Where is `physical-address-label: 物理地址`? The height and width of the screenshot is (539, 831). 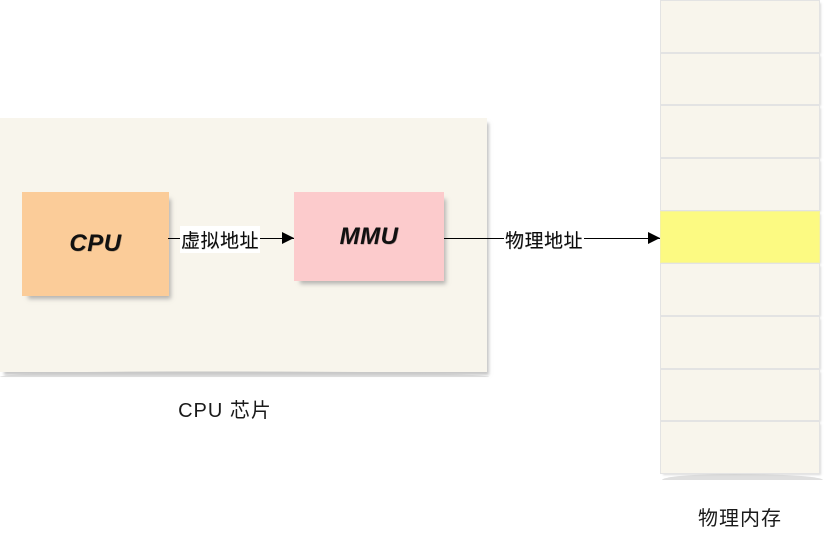 physical-address-label: 物理地址 is located at coordinates (544, 239).